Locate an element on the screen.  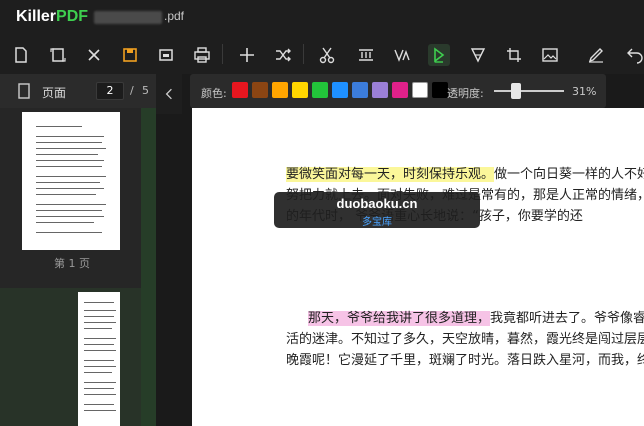
close-icon is located at coordinates (94, 55).